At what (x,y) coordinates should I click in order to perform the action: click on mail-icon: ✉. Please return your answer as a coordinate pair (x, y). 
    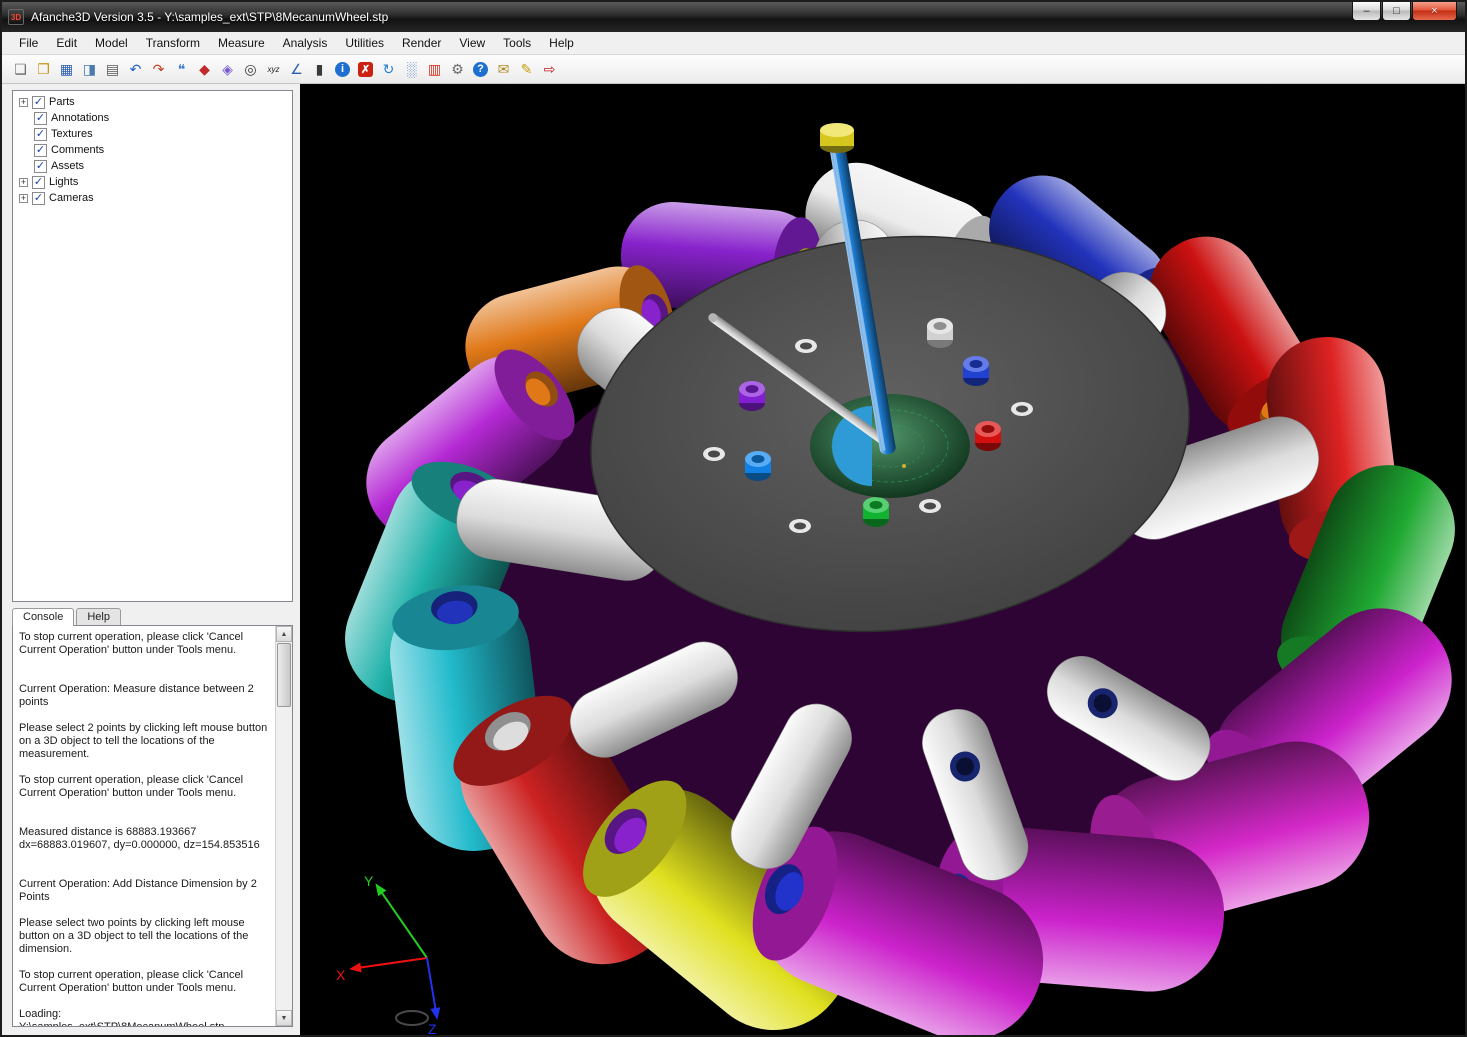
    Looking at the image, I should click on (503, 69).